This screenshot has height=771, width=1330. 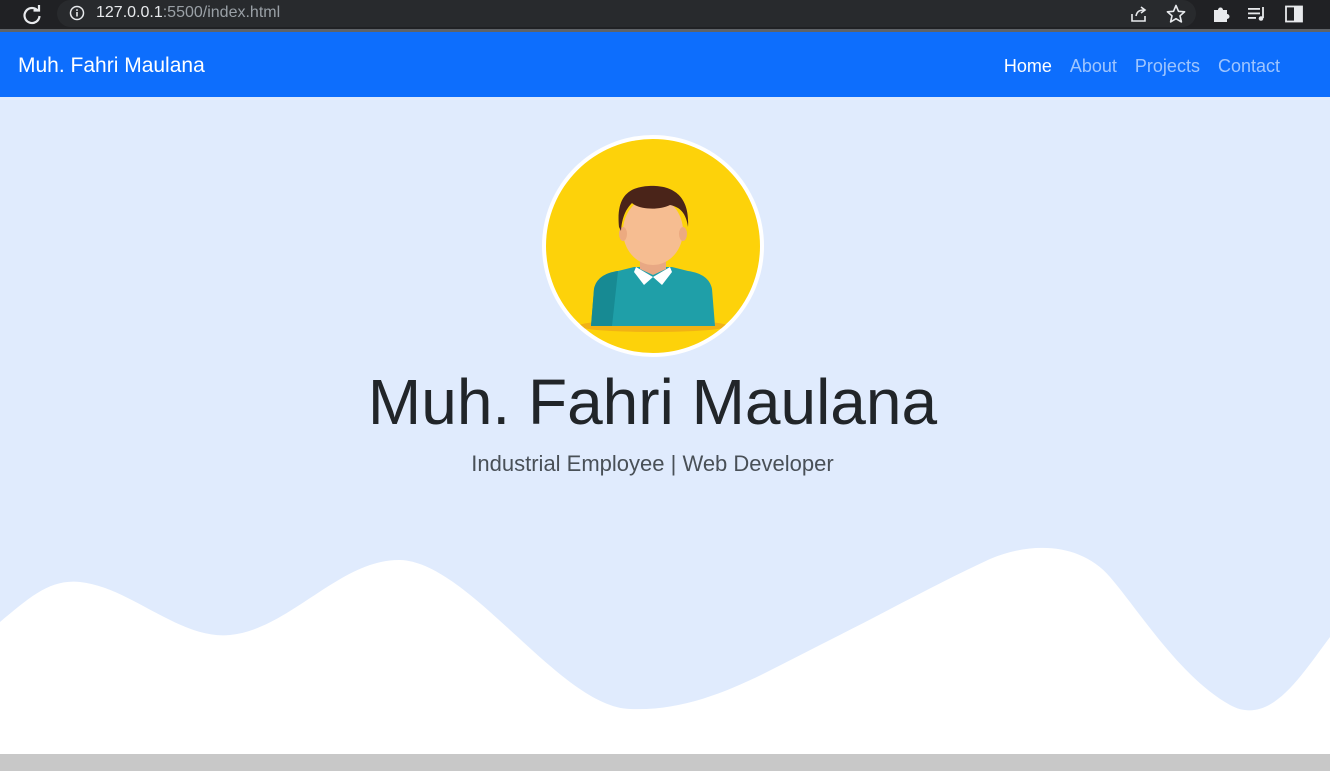 I want to click on reload-icon, so click(x=32, y=15).